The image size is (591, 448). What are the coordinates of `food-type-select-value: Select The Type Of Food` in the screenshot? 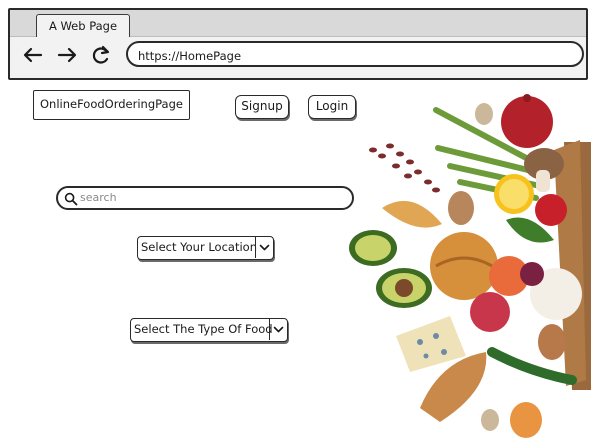 It's located at (203, 329).